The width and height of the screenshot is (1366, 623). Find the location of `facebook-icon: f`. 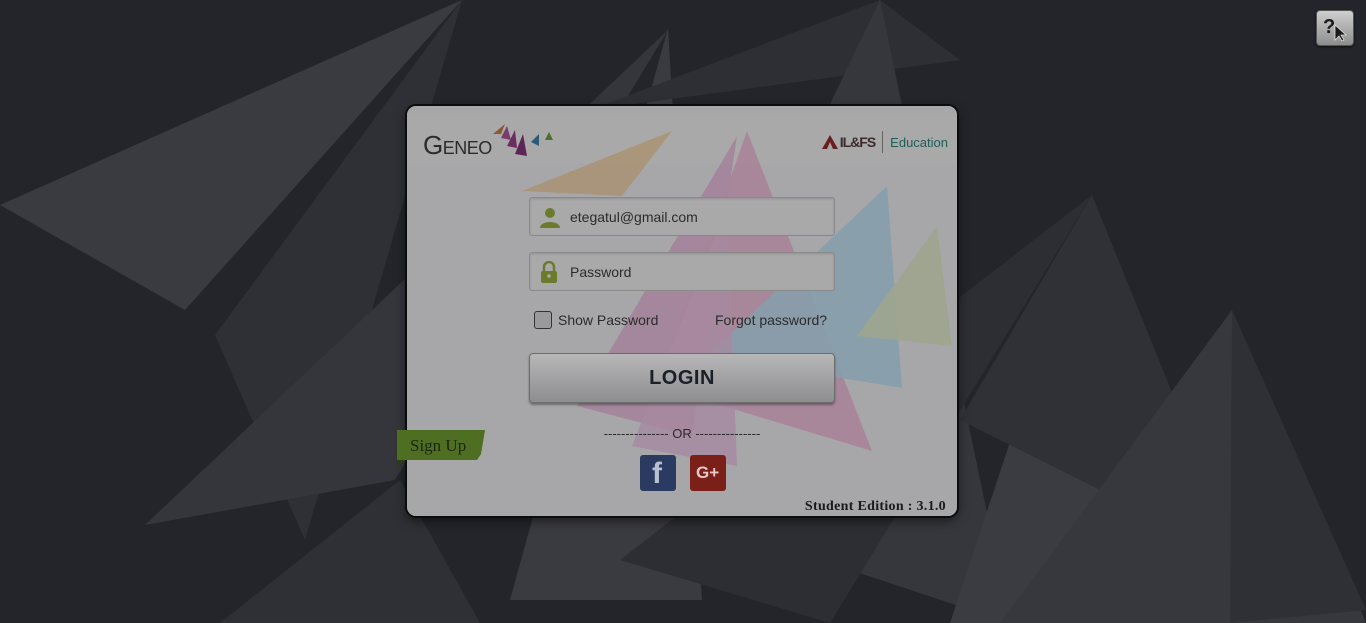

facebook-icon: f is located at coordinates (657, 473).